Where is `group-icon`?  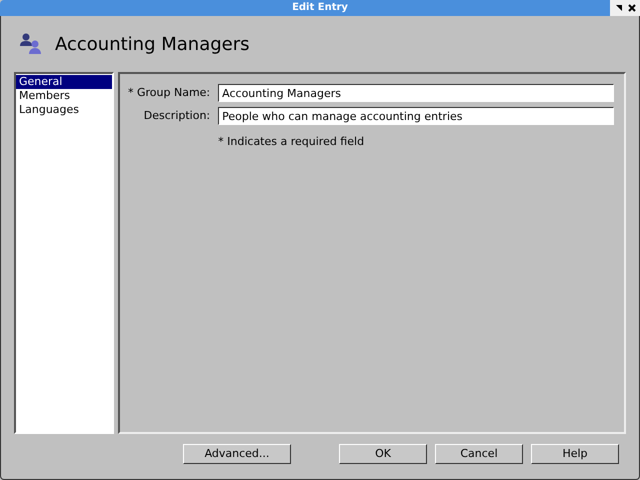 group-icon is located at coordinates (31, 44).